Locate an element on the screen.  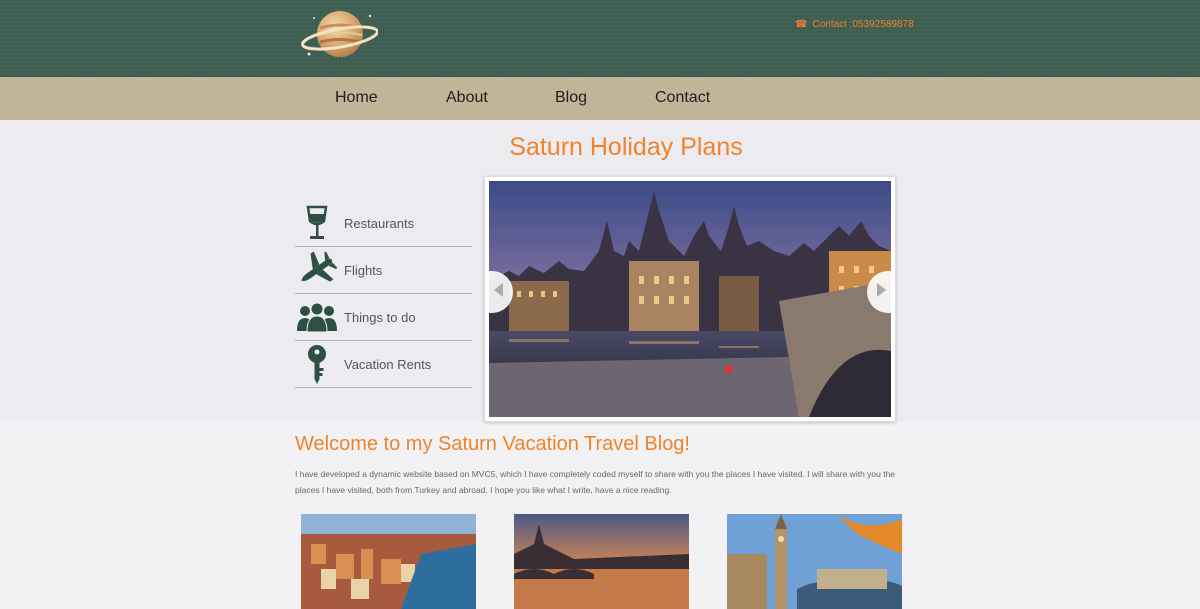
big-ben-autumn-photo is located at coordinates (814, 561).